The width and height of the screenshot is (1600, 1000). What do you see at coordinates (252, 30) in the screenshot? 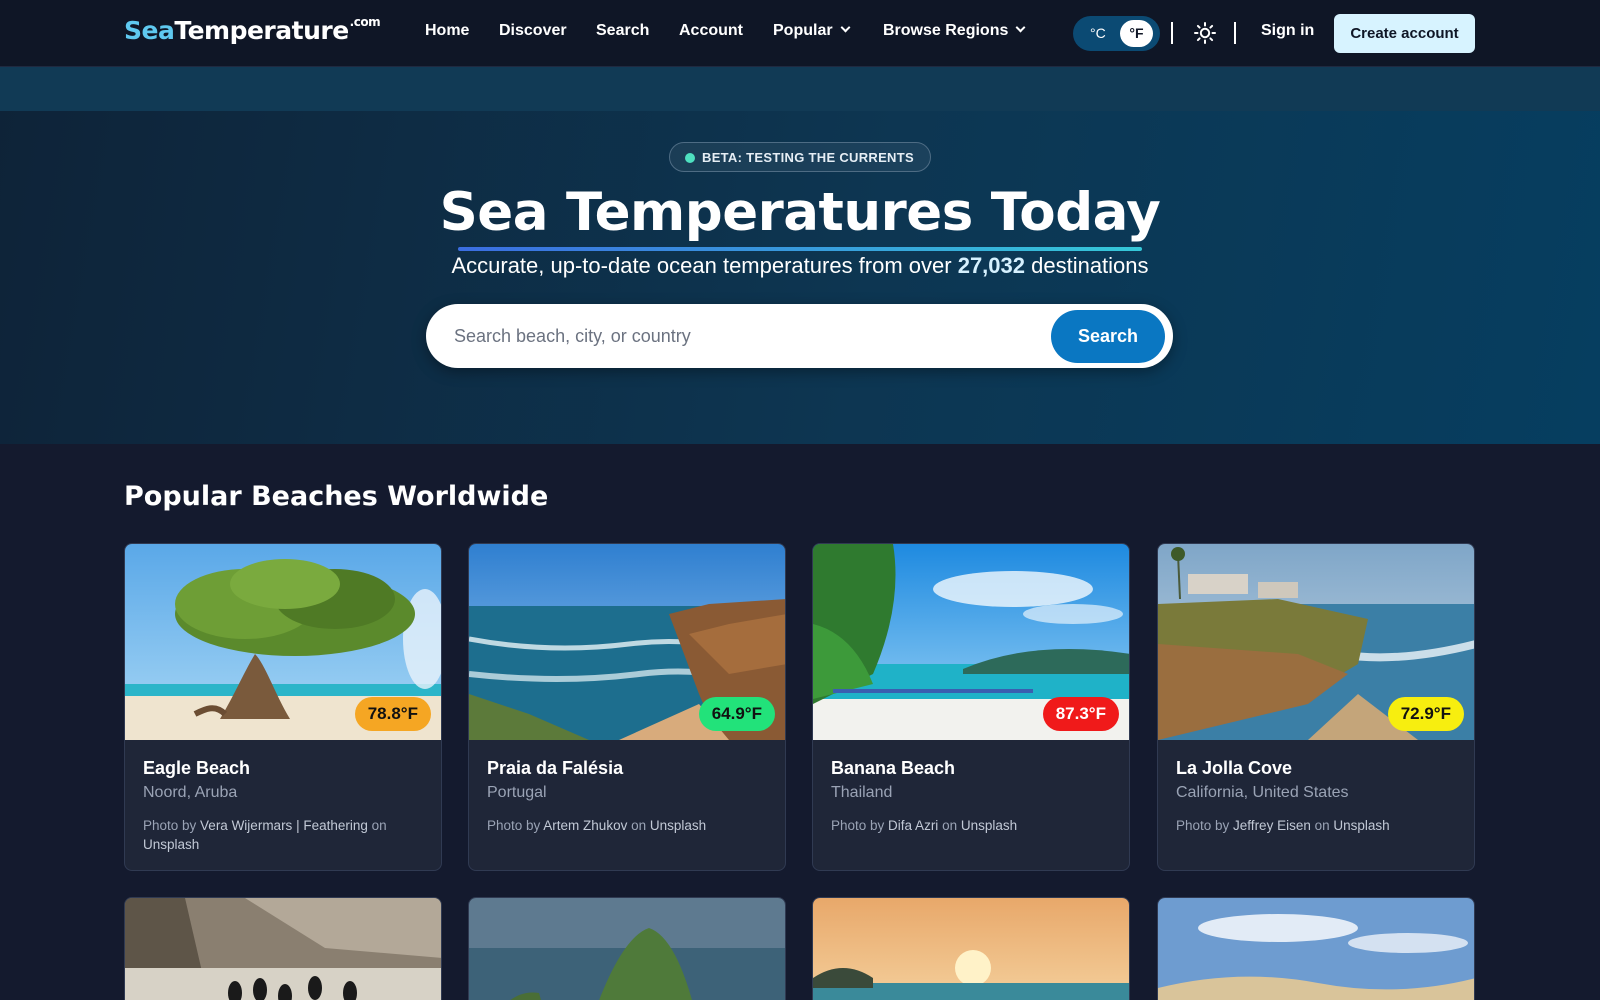
I see `site-logo: SeaTemperature.com` at bounding box center [252, 30].